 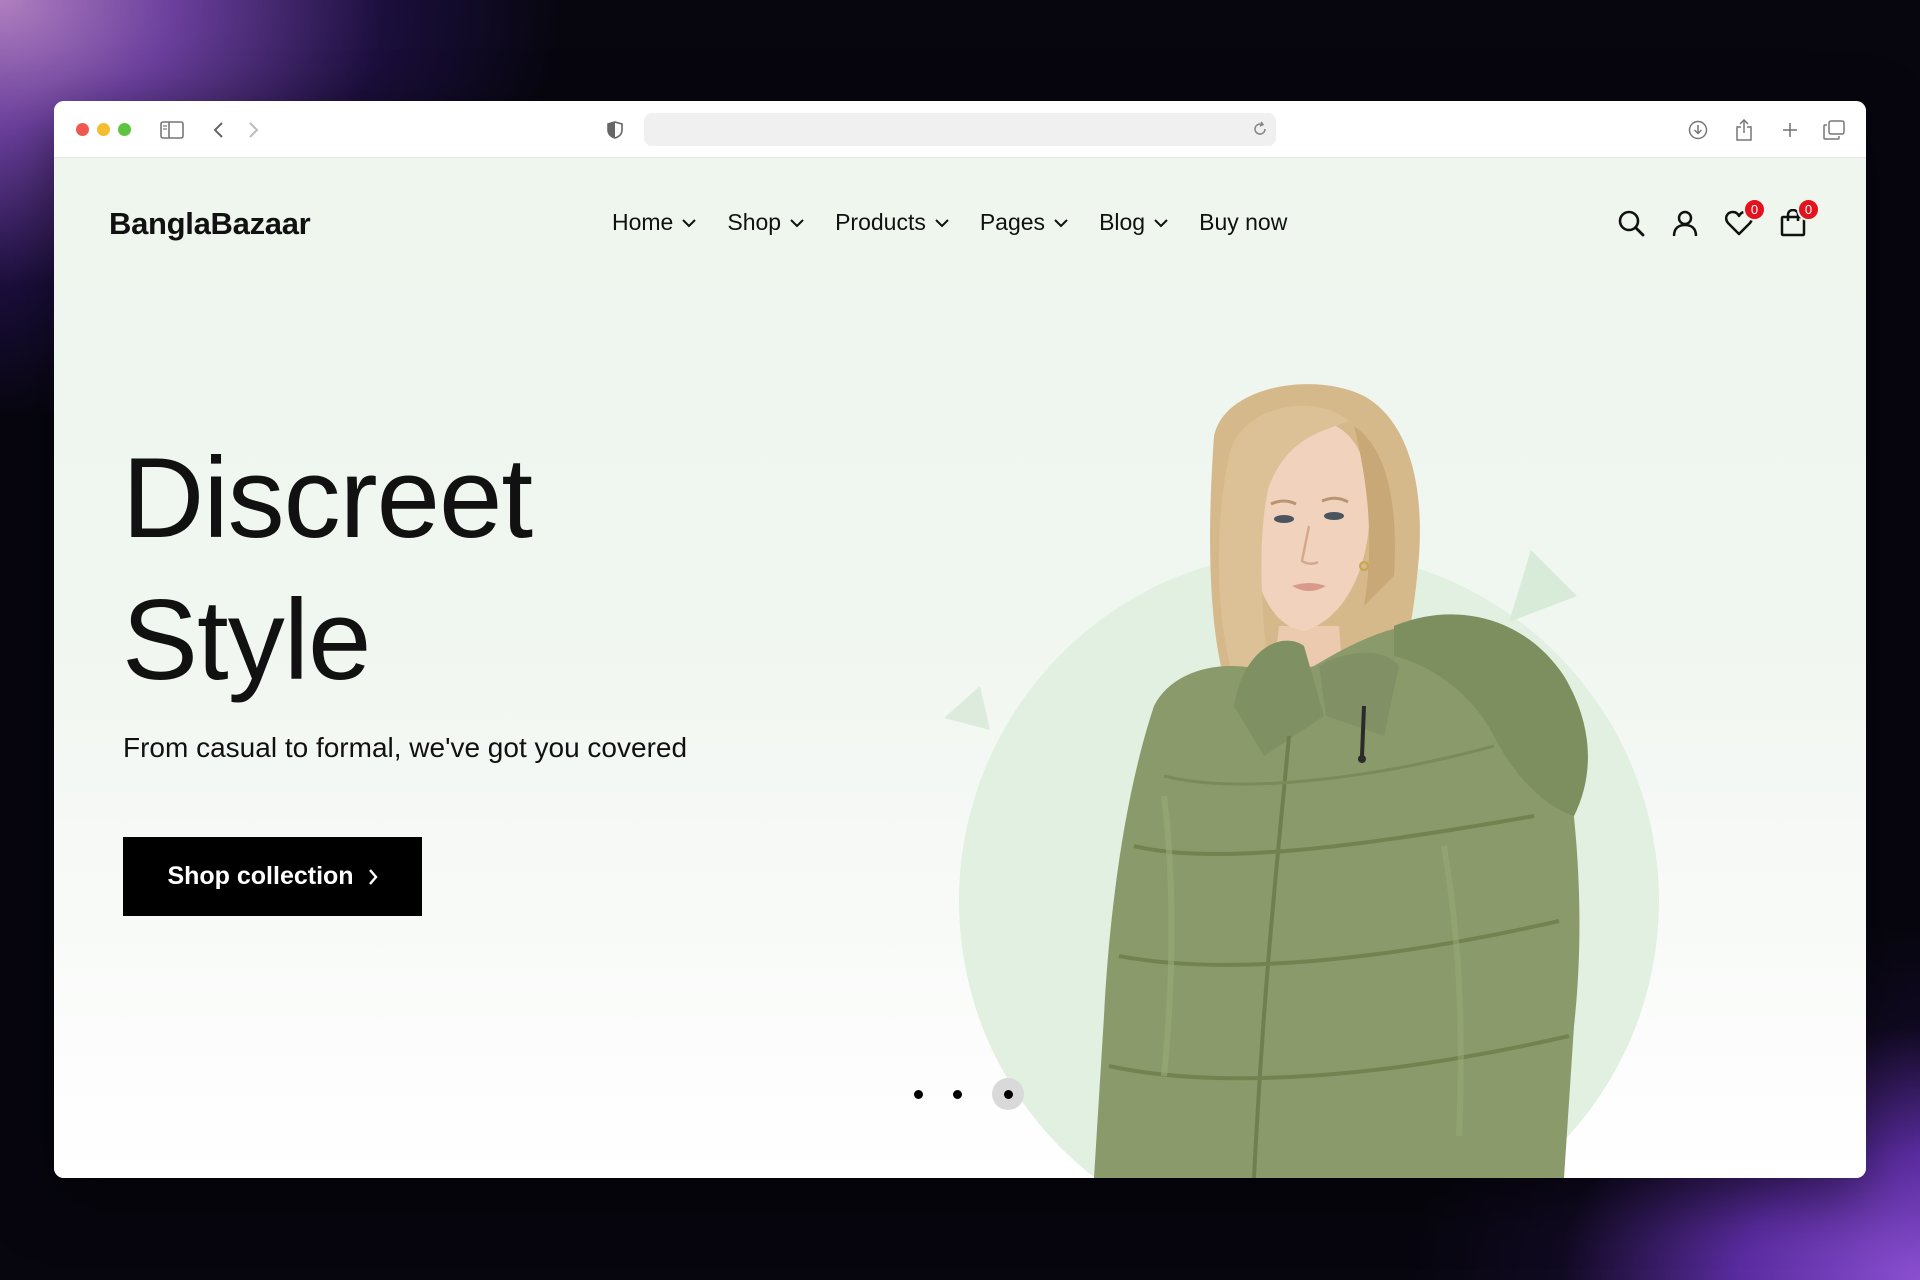 I want to click on header-actions: 0 0, so click(x=1718, y=218).